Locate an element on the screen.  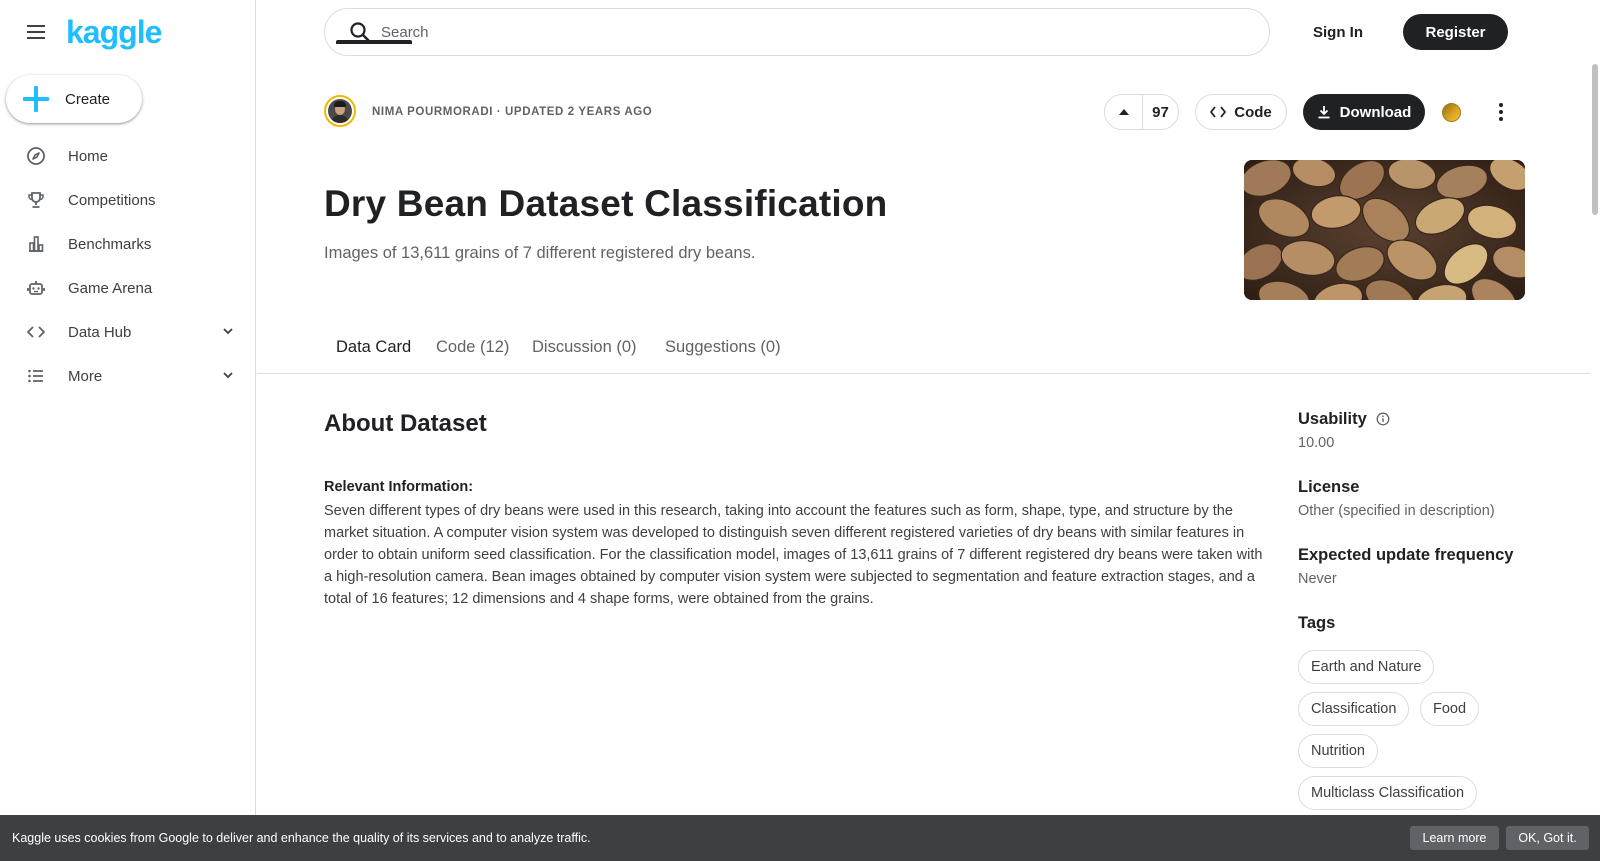
dataset-cover-image is located at coordinates (1384, 230).